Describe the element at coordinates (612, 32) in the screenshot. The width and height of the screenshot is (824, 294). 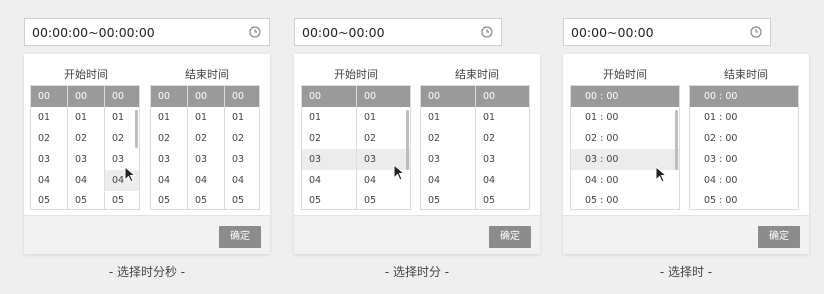
I see `time-range-value: 00:00~00:00` at that location.